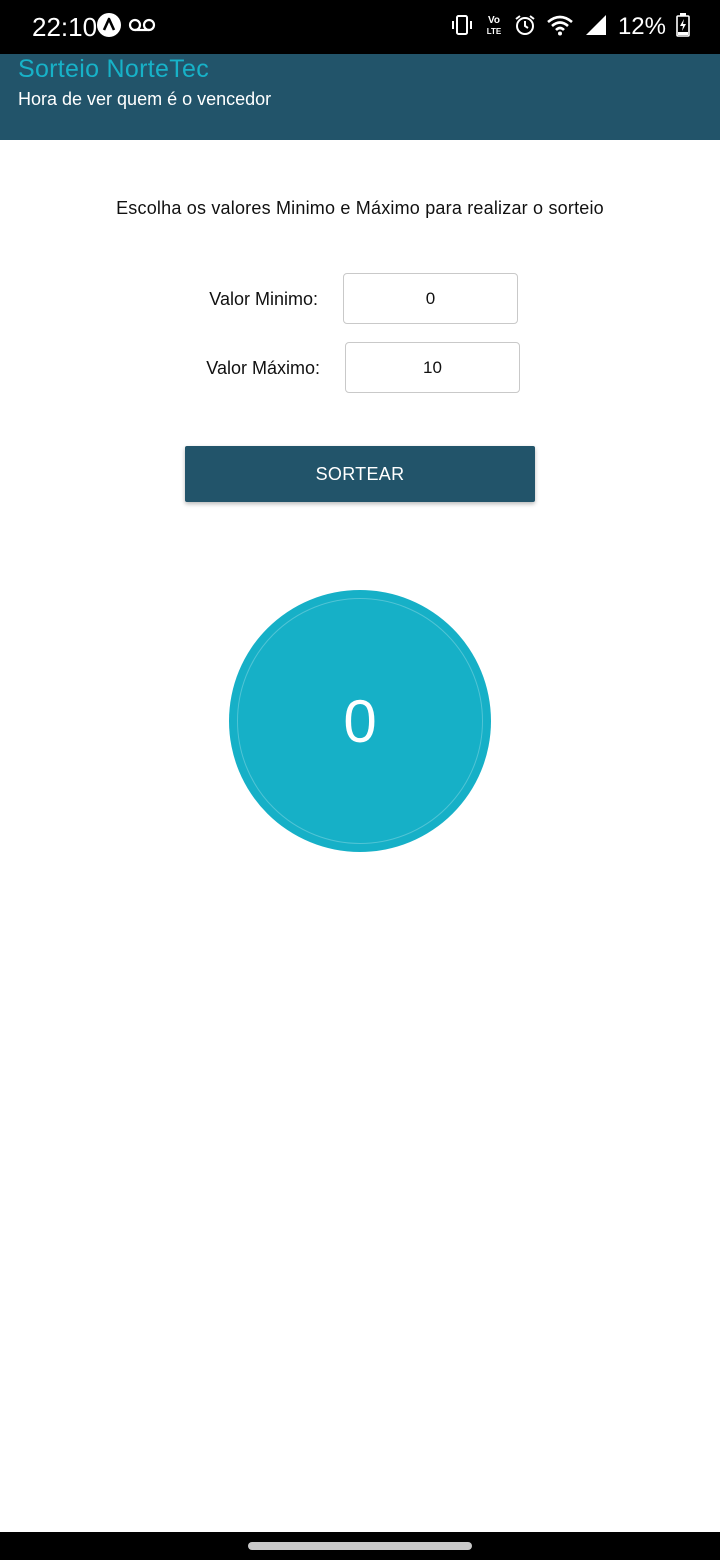  What do you see at coordinates (494, 20) in the screenshot?
I see `volte-label-top: Vo` at bounding box center [494, 20].